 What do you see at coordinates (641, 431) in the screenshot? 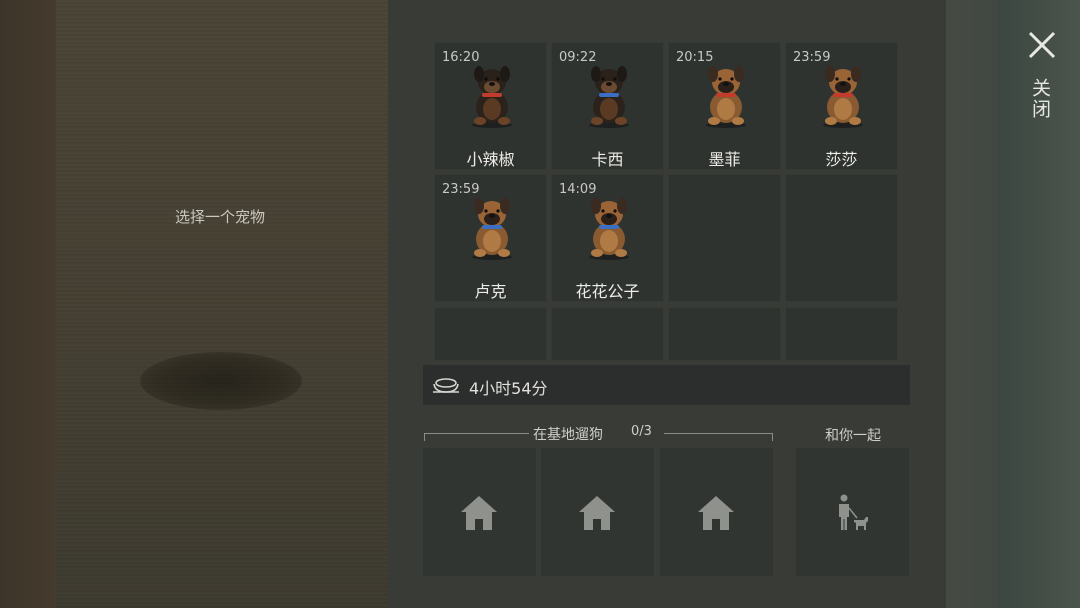
I see `walk-count: 0/3` at bounding box center [641, 431].